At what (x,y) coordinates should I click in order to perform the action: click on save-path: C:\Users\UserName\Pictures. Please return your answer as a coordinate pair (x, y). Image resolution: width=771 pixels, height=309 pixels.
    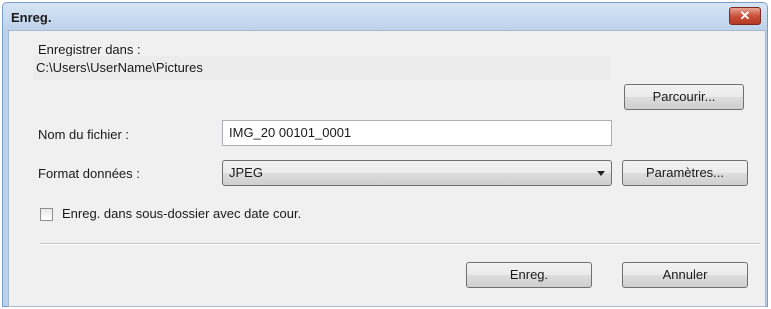
    Looking at the image, I should click on (322, 68).